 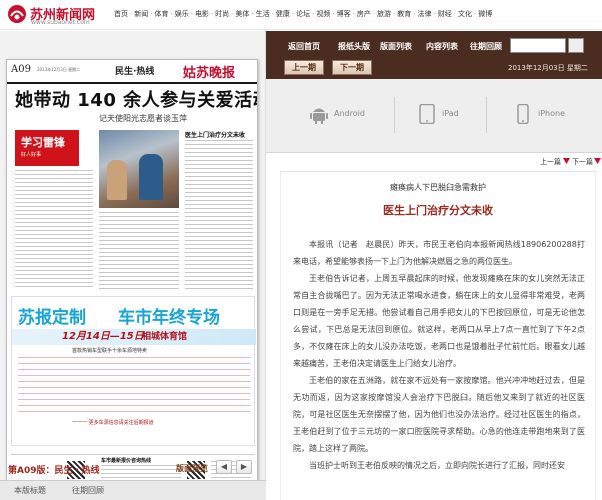 I want to click on site-nav-item: 法律, so click(x=425, y=14).